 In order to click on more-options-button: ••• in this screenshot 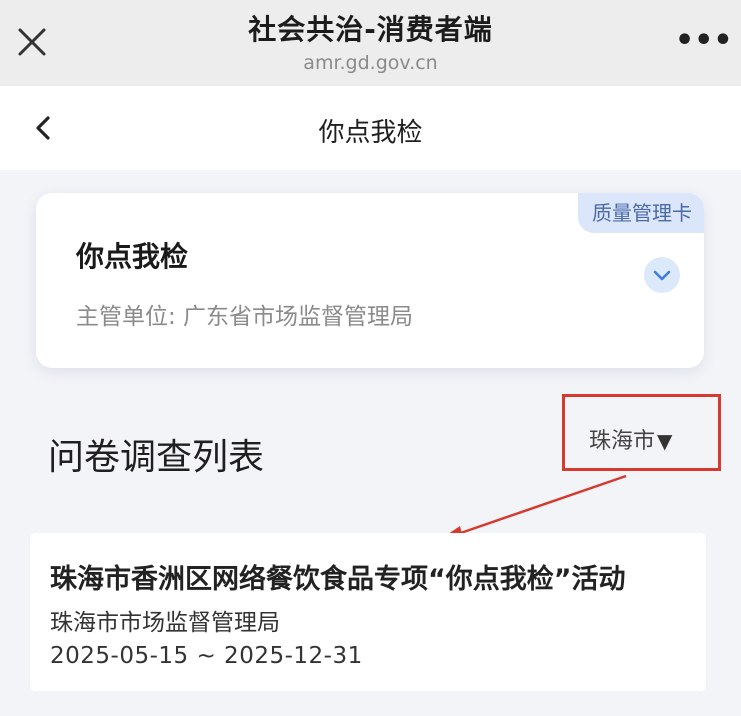, I will do `click(704, 41)`.